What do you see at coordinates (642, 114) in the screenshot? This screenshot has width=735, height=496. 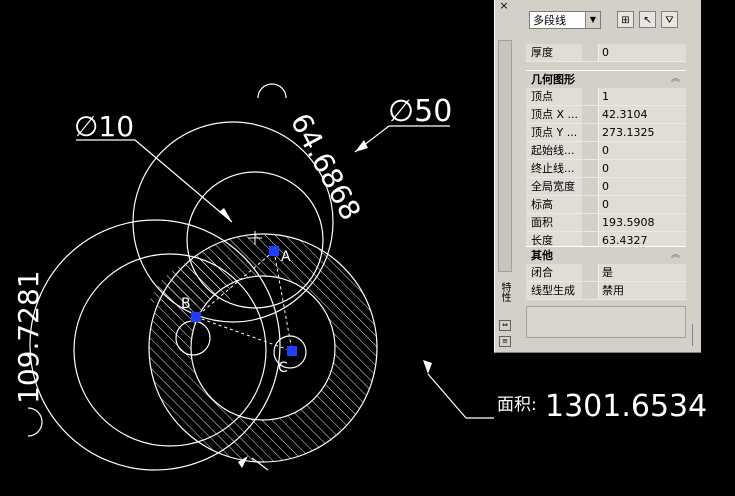 I see `prop-value: 42.3104` at bounding box center [642, 114].